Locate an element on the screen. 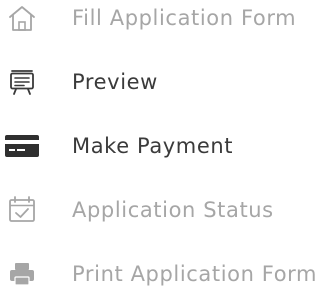  credit-card-icon is located at coordinates (22, 146).